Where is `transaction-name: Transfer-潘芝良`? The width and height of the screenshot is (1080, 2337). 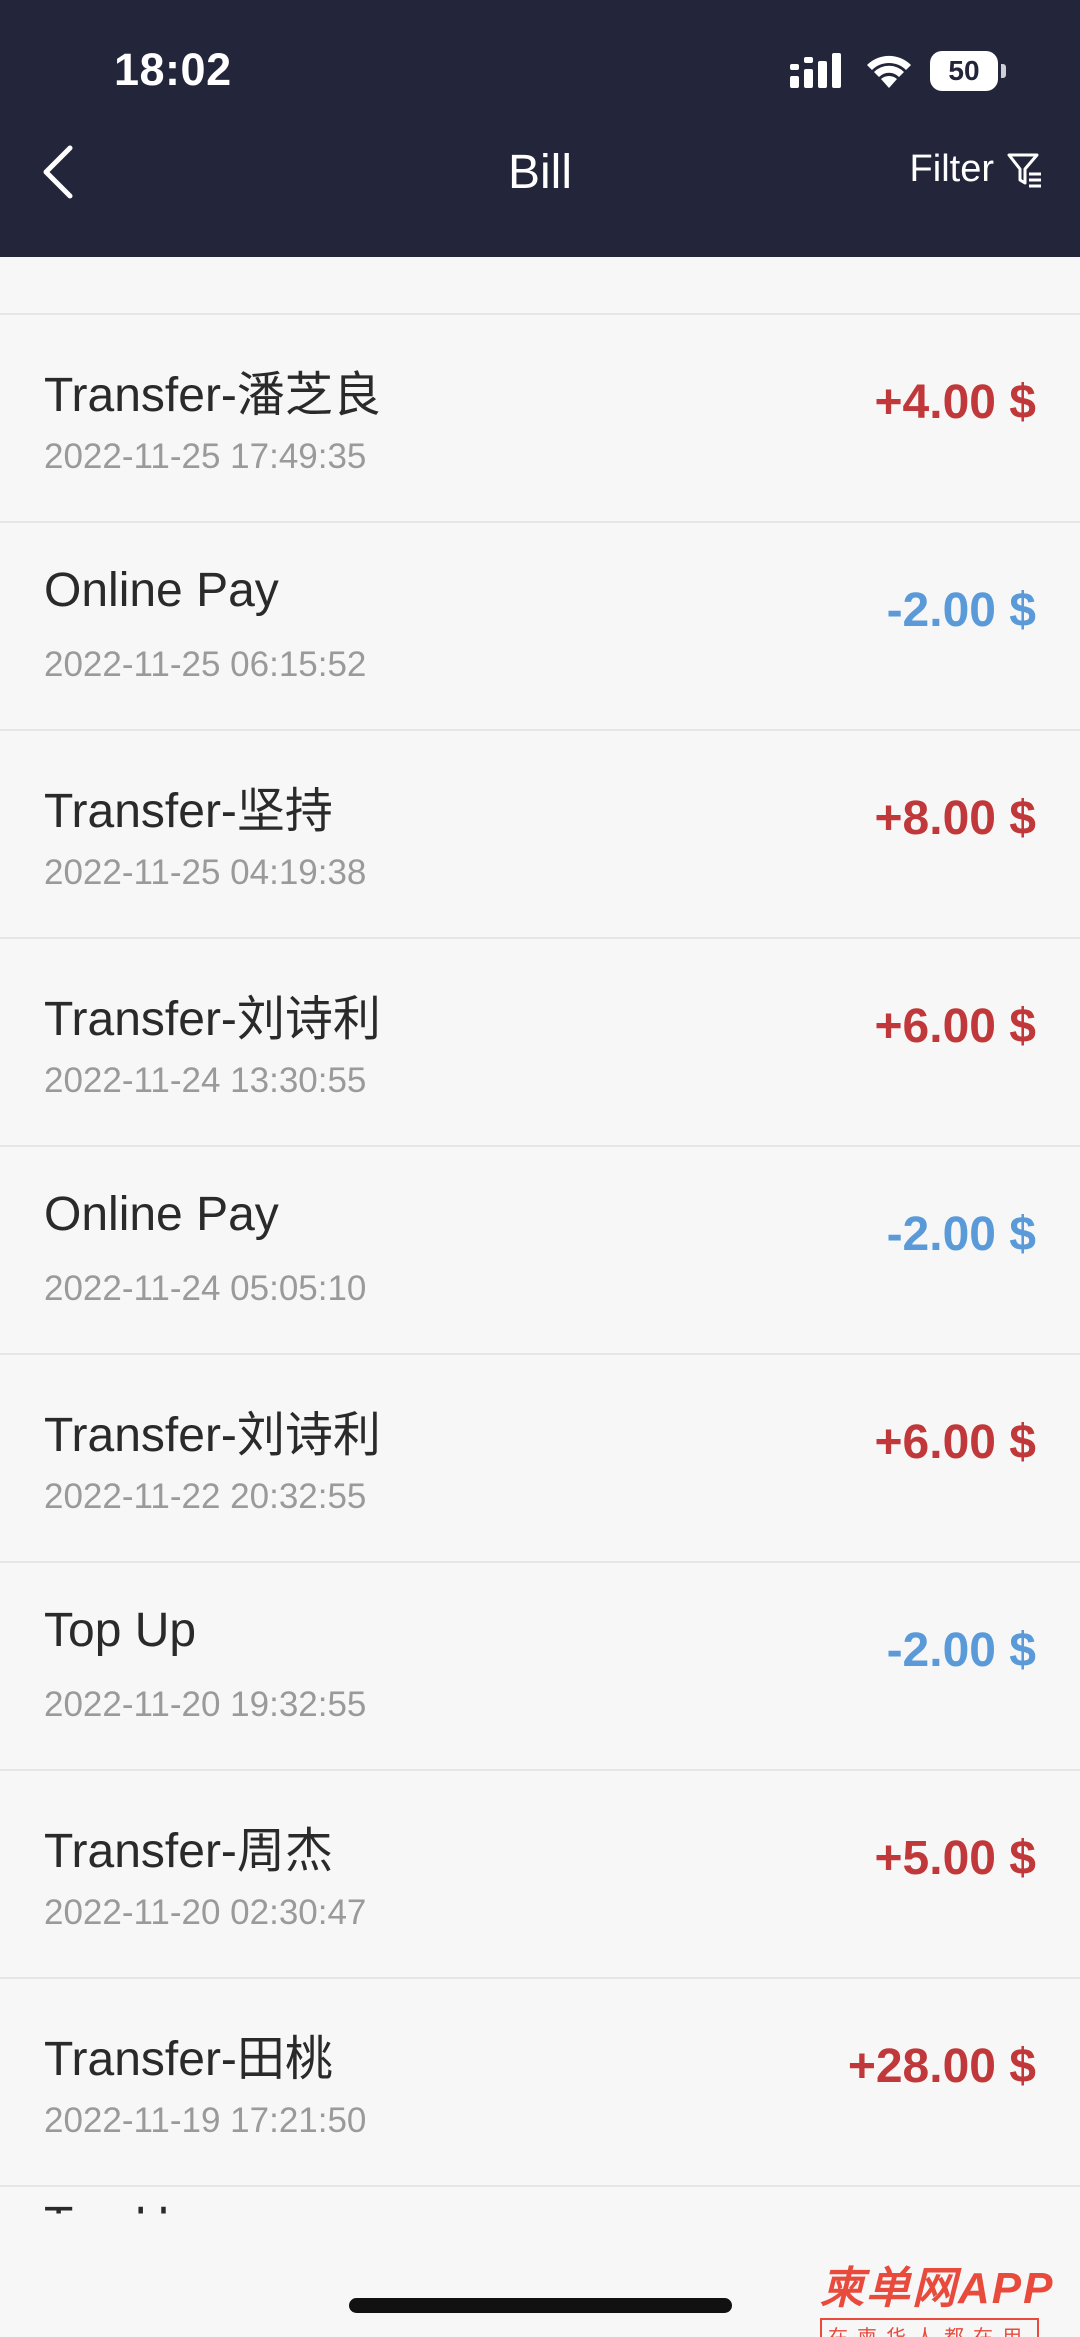
transaction-name: Transfer-潘芝良 is located at coordinates (212, 395).